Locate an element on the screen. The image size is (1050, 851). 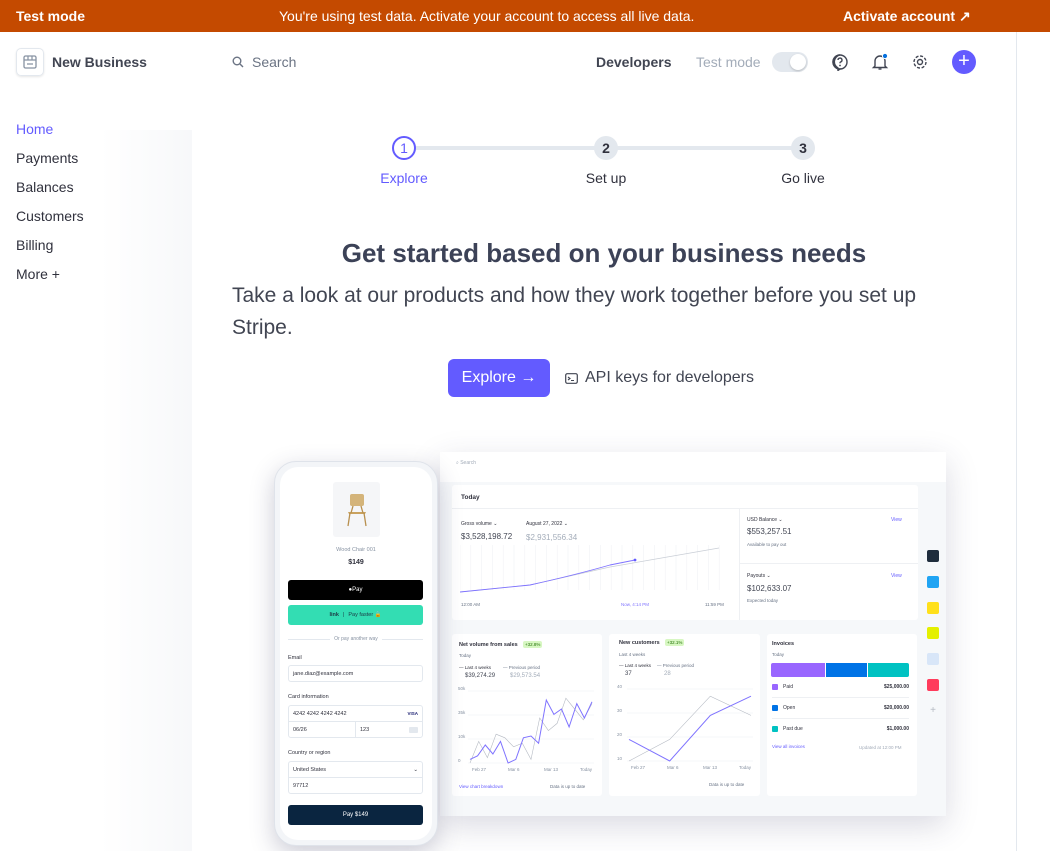
invoice-label: Paid is located at coordinates (788, 687).